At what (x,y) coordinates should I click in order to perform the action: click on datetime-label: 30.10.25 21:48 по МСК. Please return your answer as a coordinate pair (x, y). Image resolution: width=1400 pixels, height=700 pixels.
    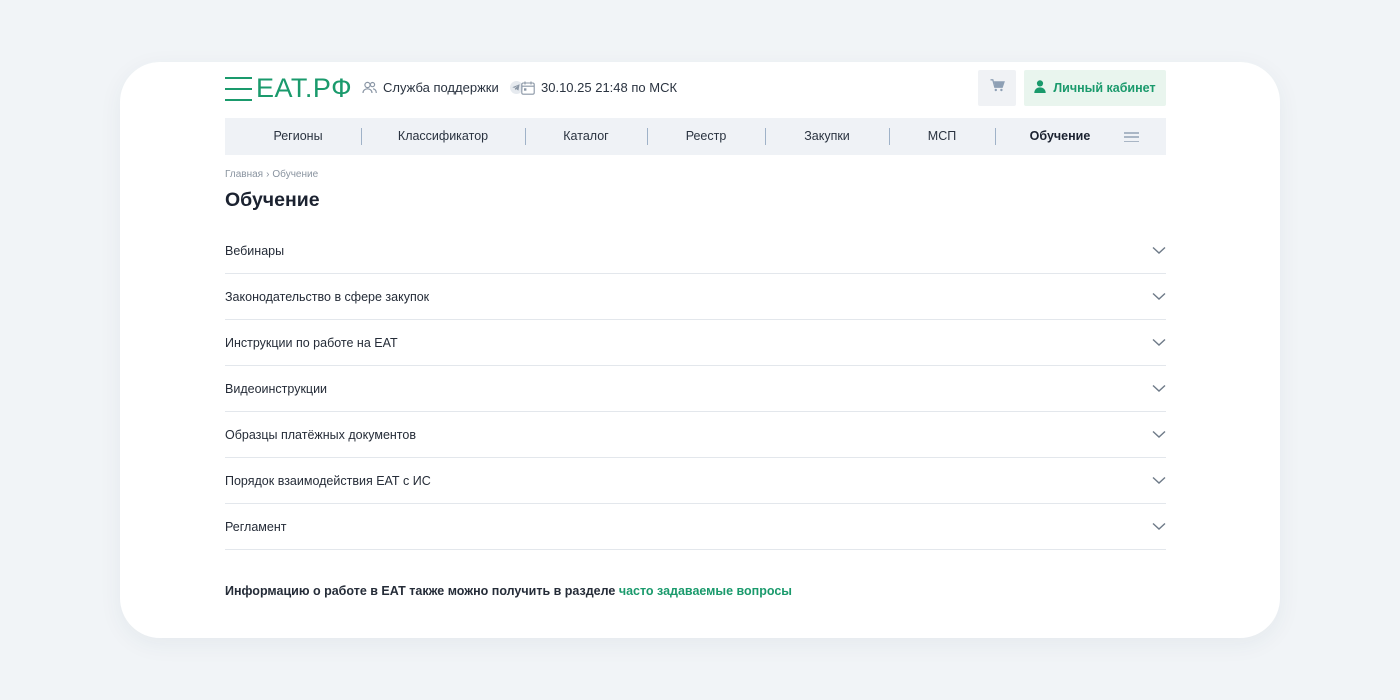
    Looking at the image, I should click on (609, 87).